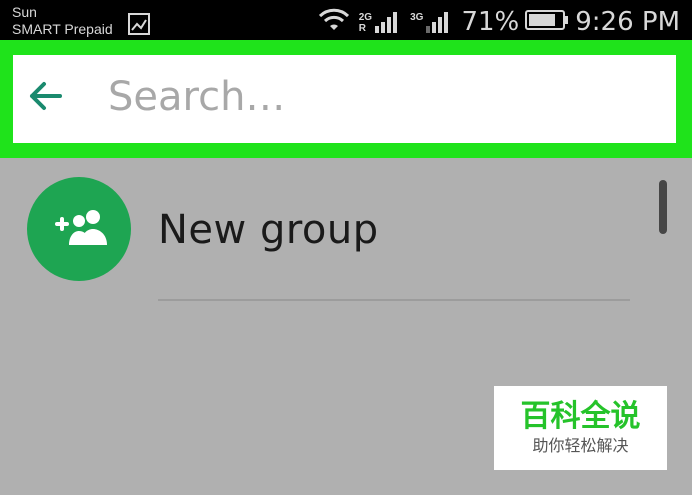 Image resolution: width=692 pixels, height=495 pixels. I want to click on network-type-1: 2G, so click(365, 17).